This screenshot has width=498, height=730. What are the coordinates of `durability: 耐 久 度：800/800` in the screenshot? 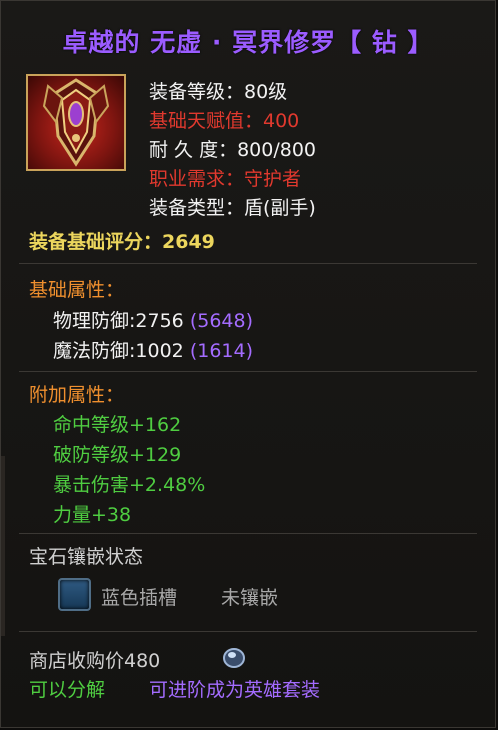 It's located at (233, 150).